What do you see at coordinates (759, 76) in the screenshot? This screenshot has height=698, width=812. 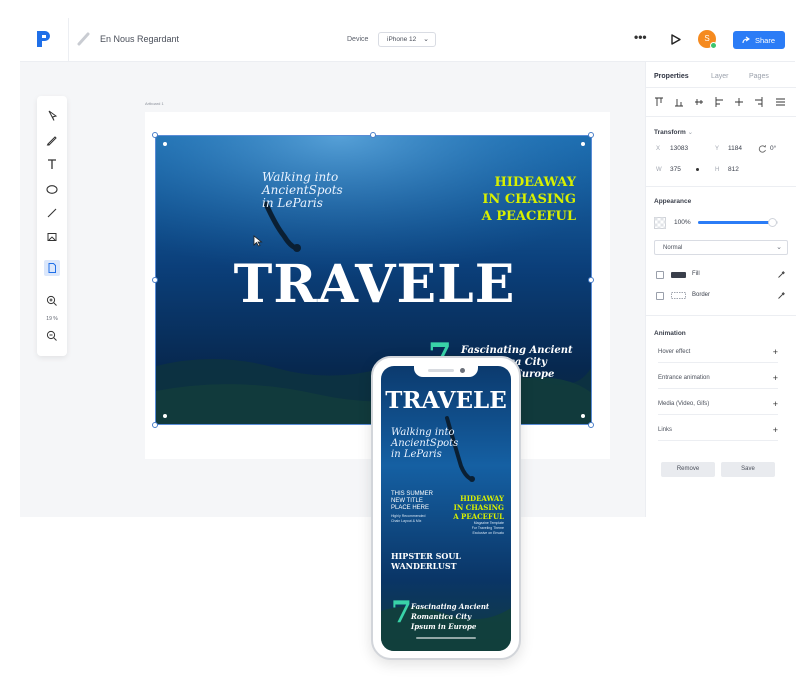 I see `tab-pages: Pages` at bounding box center [759, 76].